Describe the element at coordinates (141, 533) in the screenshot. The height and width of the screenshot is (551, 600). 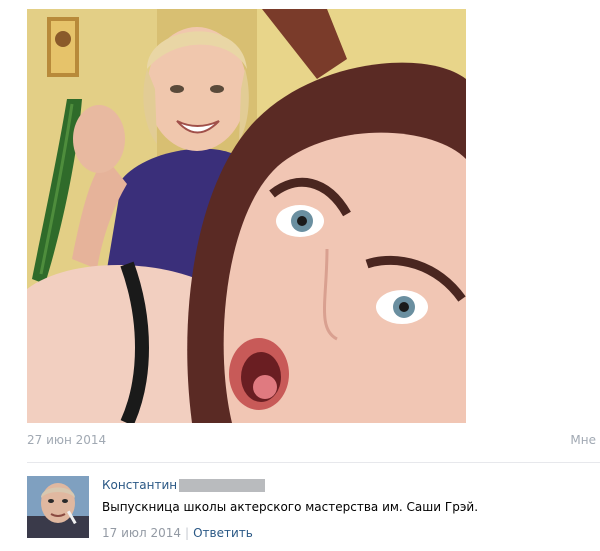
I see `comment-date: 17 июл 2014` at that location.